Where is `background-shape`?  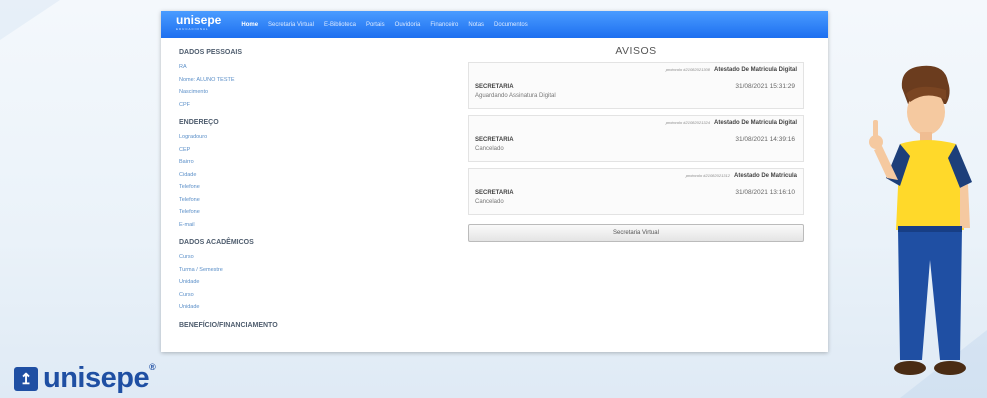 background-shape is located at coordinates (30, 20).